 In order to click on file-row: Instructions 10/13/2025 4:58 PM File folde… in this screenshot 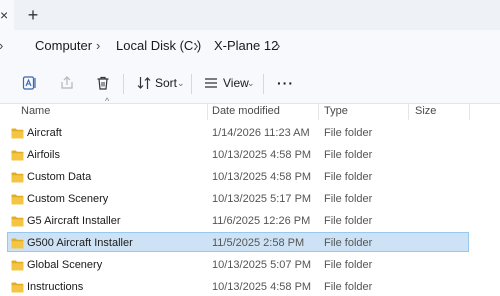, I will do `click(250, 286)`.